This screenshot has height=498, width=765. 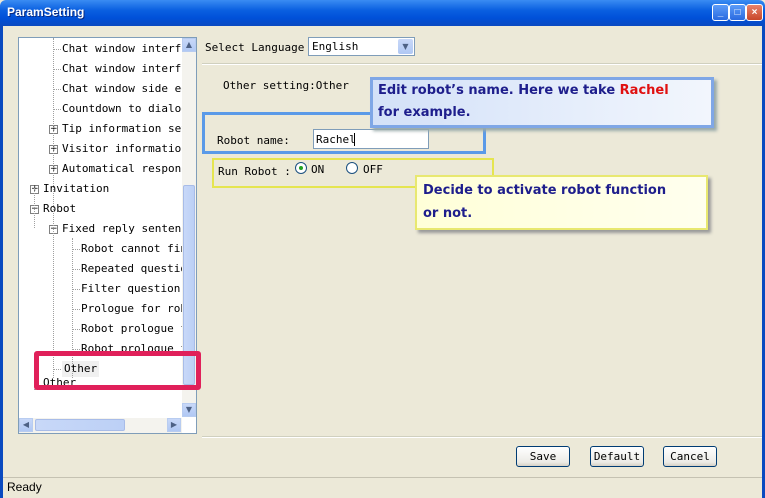 I want to click on callout-run-line1: Decide to activate robot function, so click(x=545, y=190).